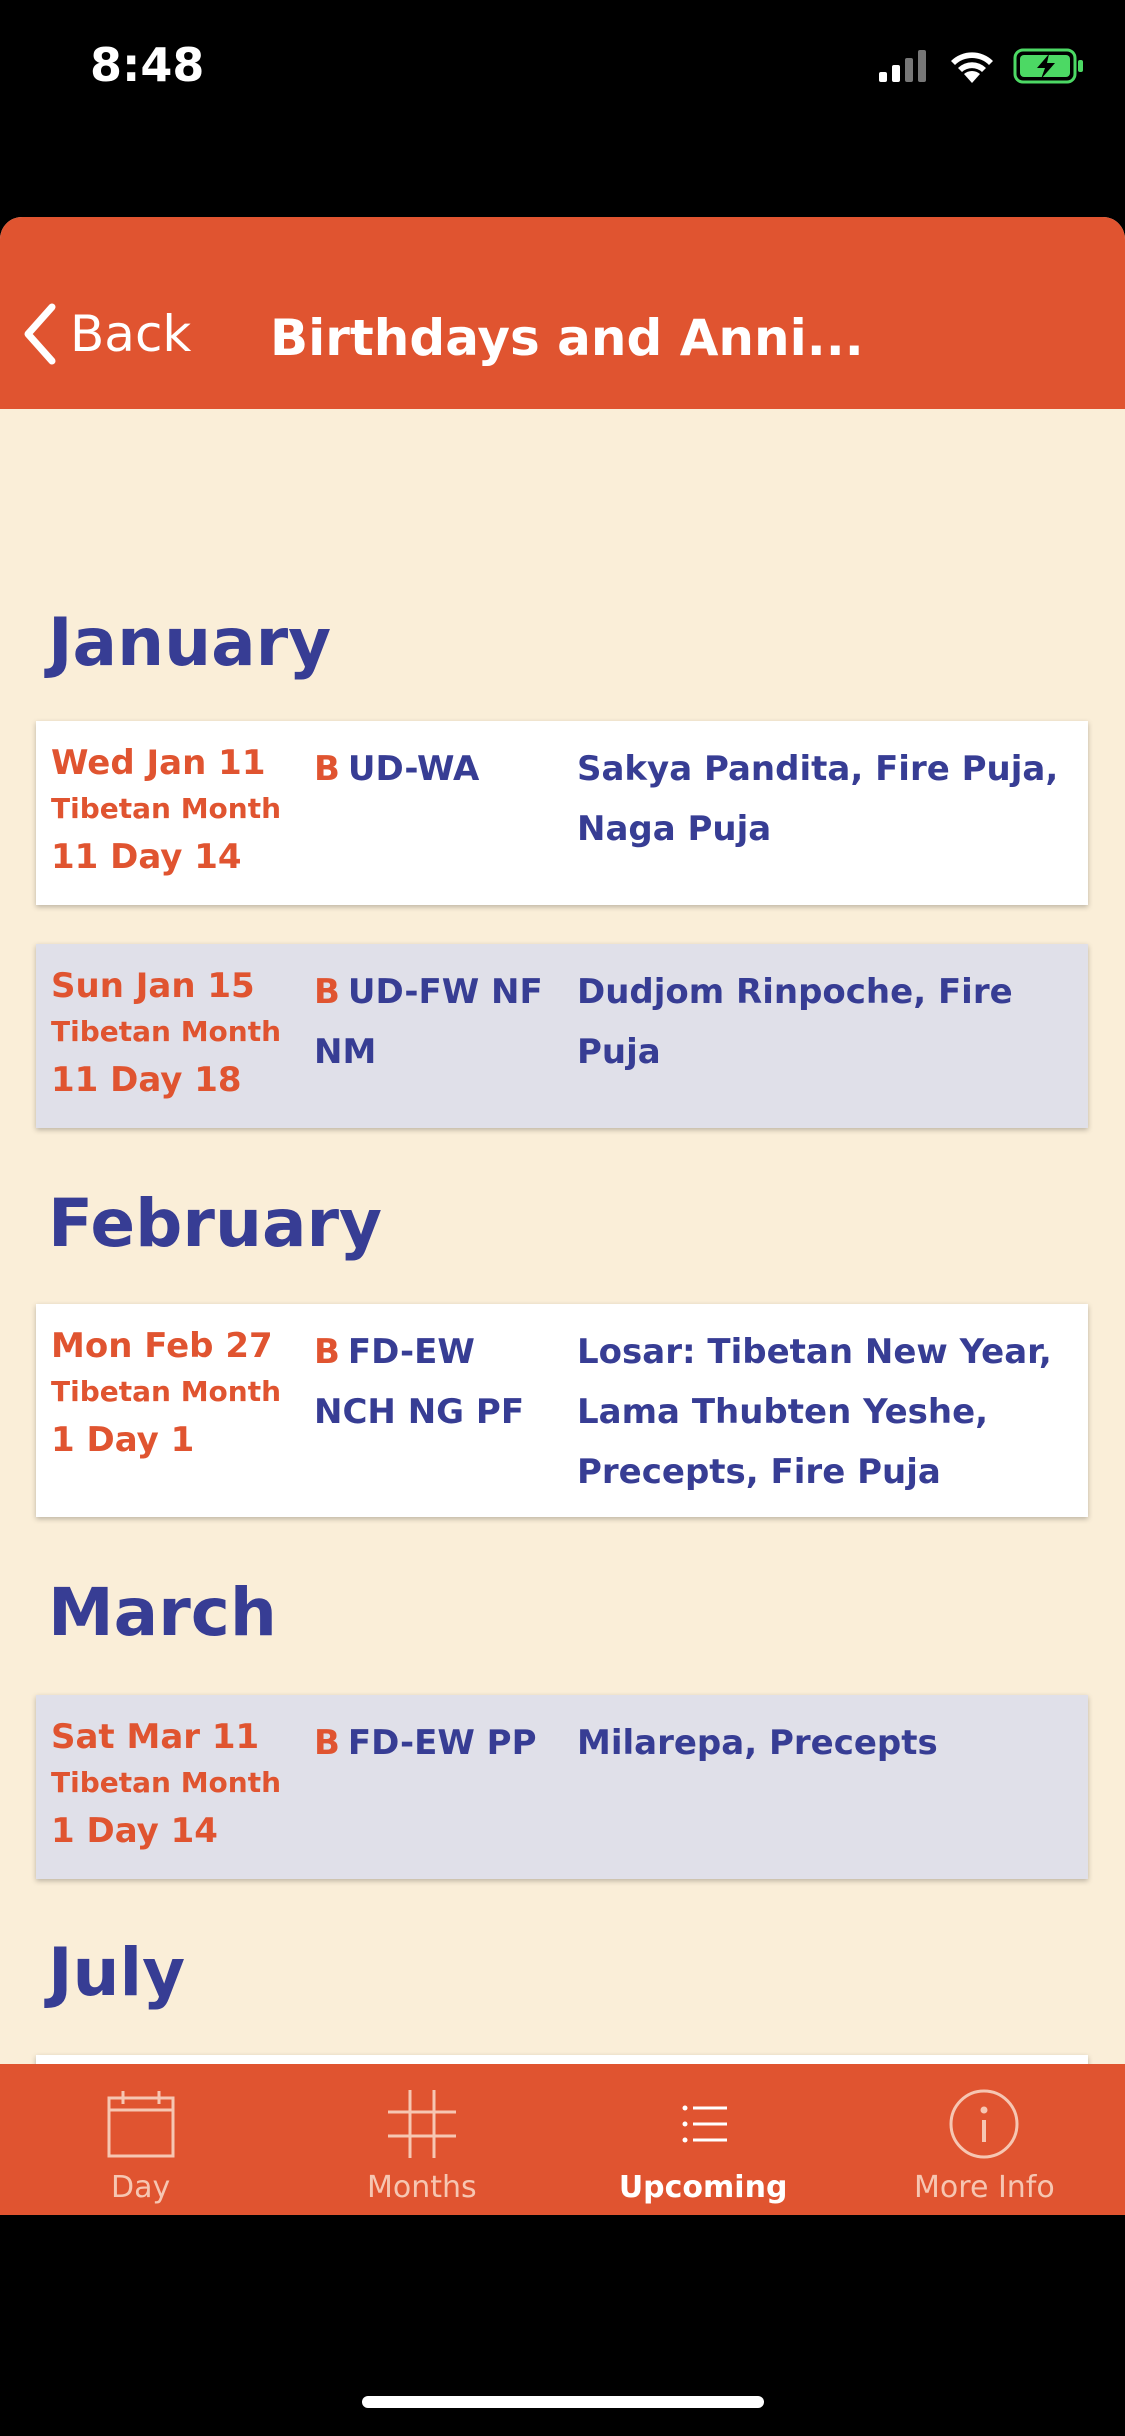 The width and height of the screenshot is (1125, 2436). Describe the element at coordinates (818, 799) in the screenshot. I see `events-text: Sakya Pandita, Fire Puja, Naga Puja` at that location.